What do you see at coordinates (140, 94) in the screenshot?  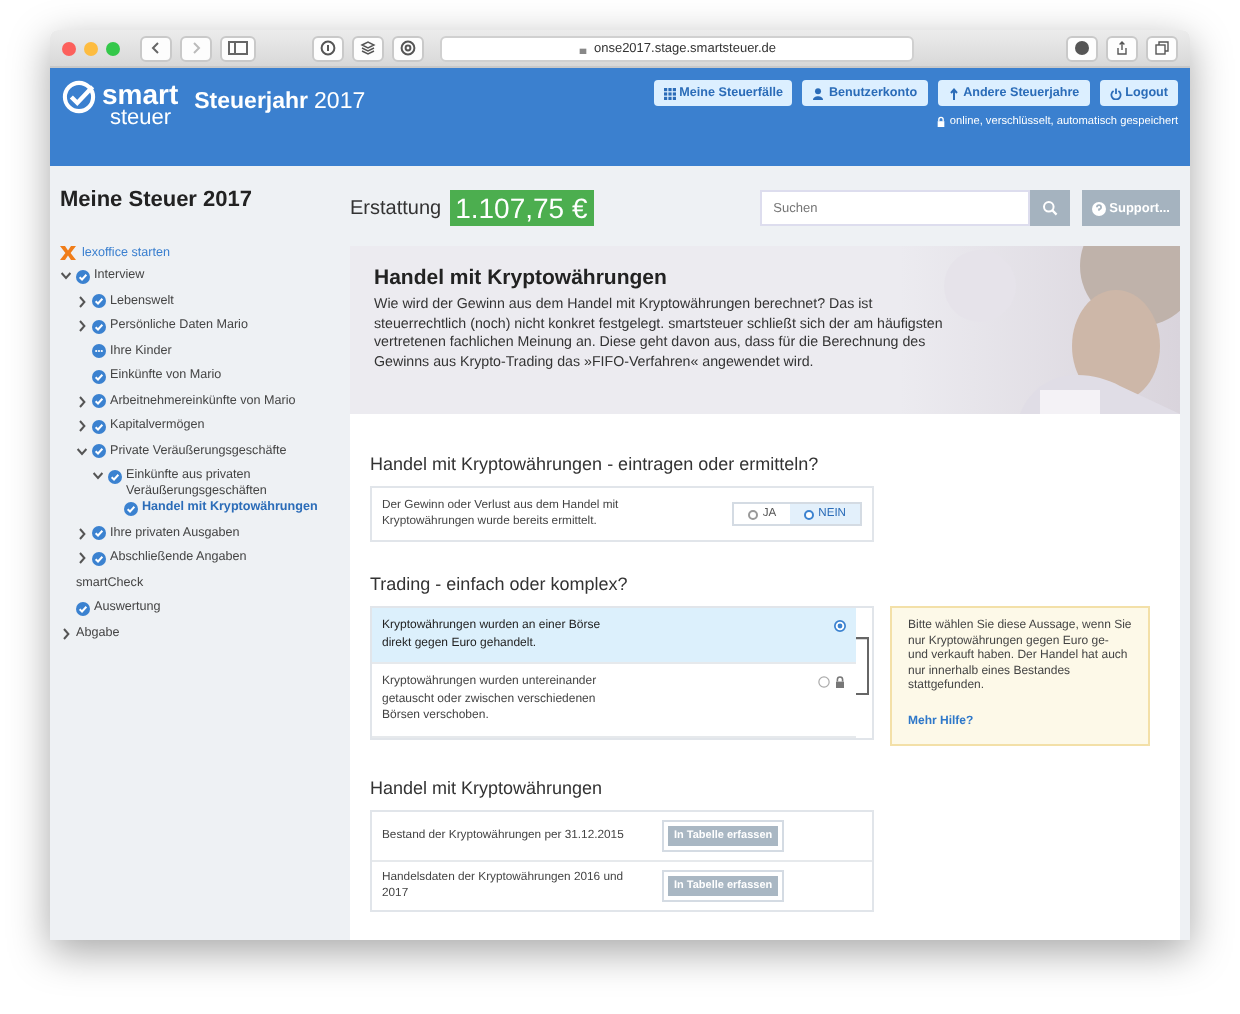 I see `logo-text: smart` at bounding box center [140, 94].